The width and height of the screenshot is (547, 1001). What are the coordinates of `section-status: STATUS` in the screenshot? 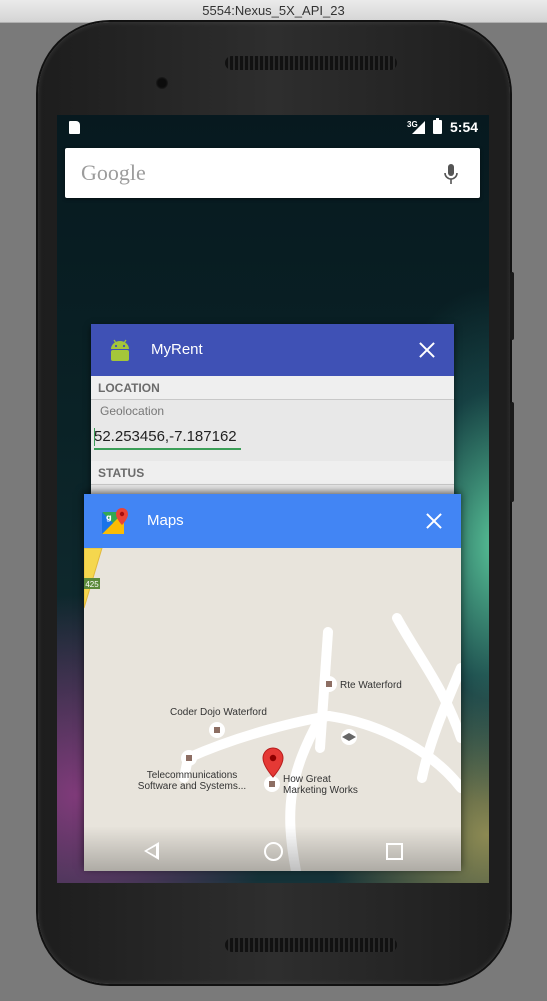 It's located at (272, 473).